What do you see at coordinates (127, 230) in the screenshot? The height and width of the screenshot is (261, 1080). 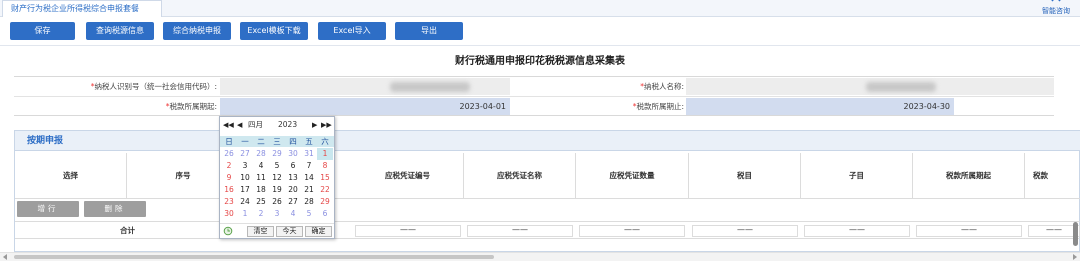 I see `total-label: 合计` at bounding box center [127, 230].